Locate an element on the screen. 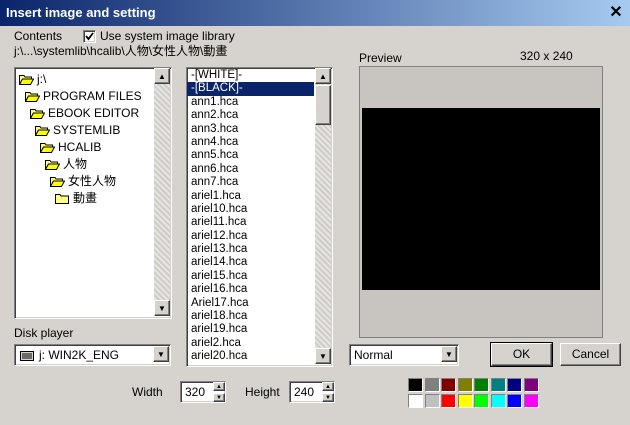  scroll-thumb is located at coordinates (323, 105).